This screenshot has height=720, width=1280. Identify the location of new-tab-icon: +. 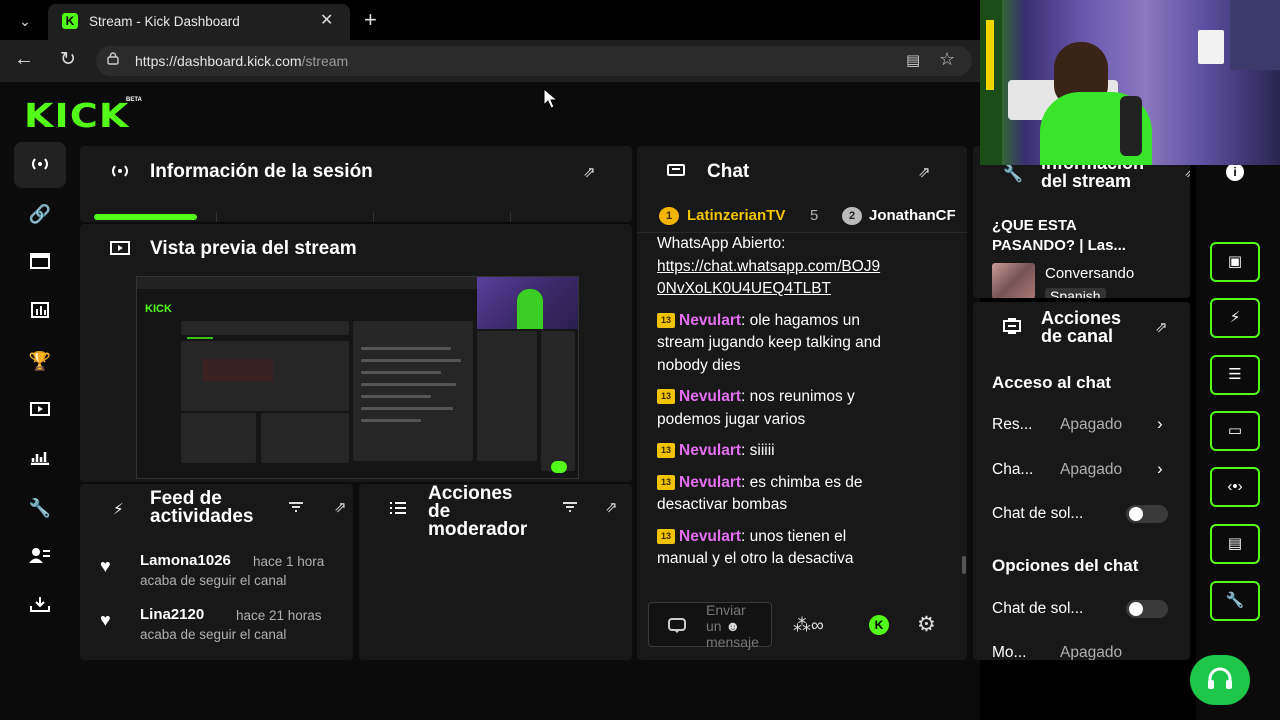
(370, 20).